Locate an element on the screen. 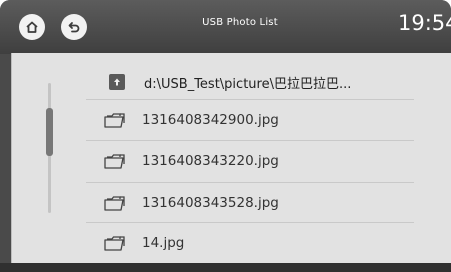 This screenshot has height=272, width=451. list-item: 1316408343220.jpg is located at coordinates (266, 161).